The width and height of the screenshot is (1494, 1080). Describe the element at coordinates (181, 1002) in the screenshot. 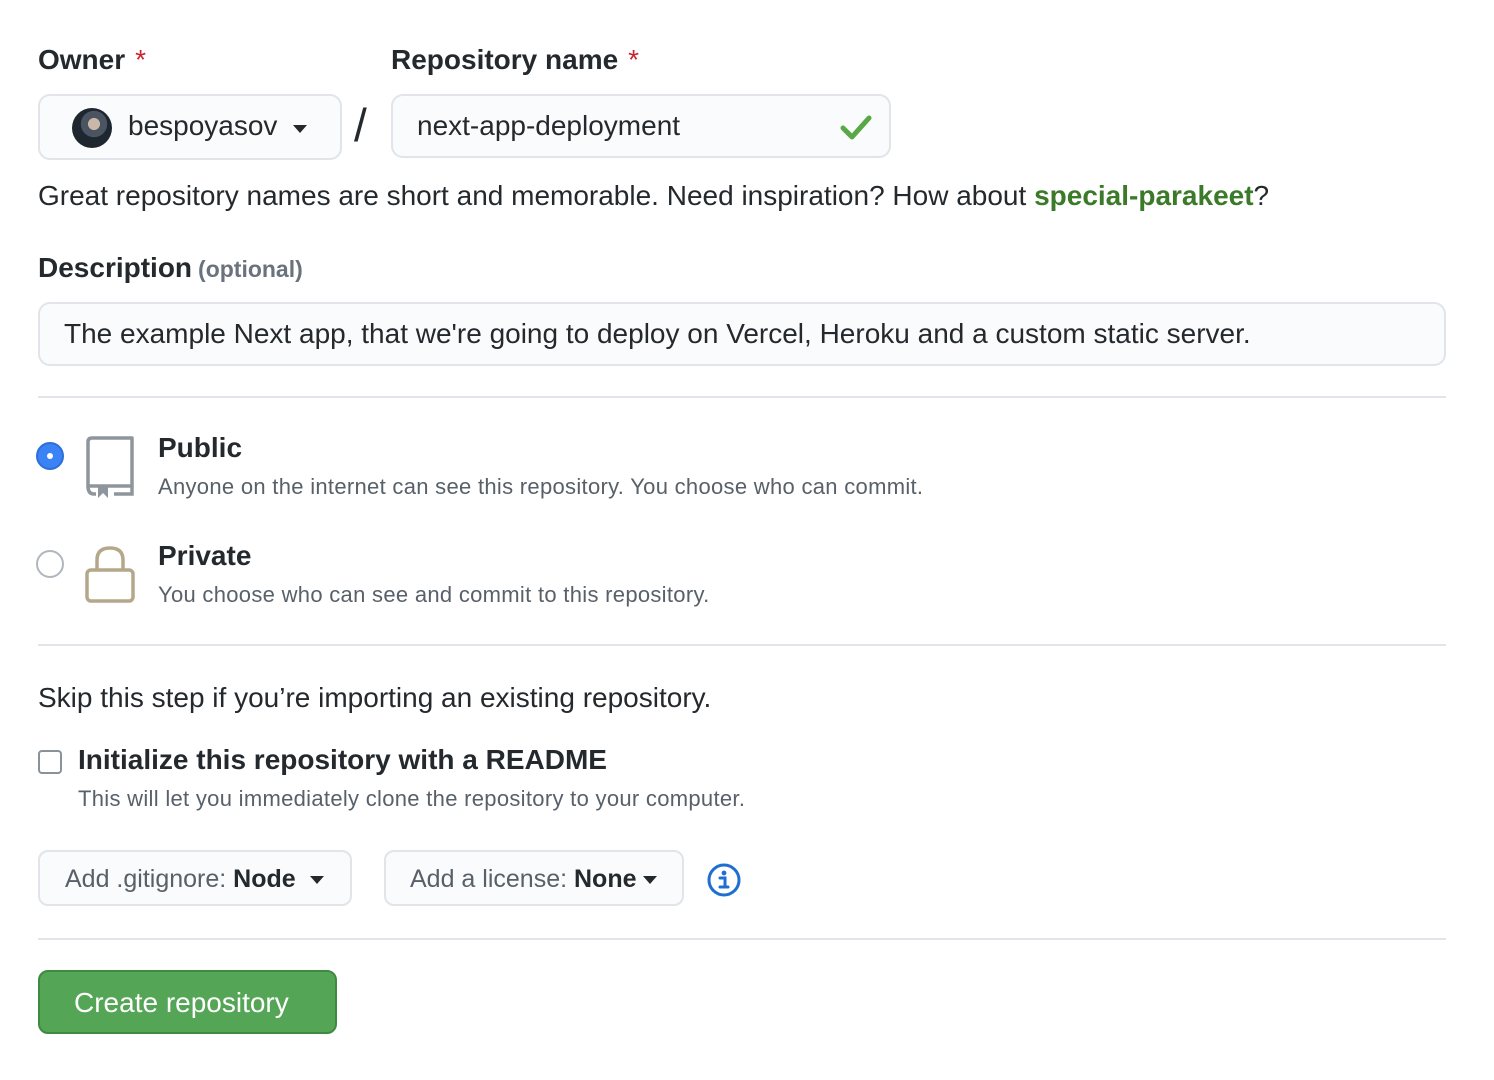

I see `create-repository-label: Create repository` at that location.